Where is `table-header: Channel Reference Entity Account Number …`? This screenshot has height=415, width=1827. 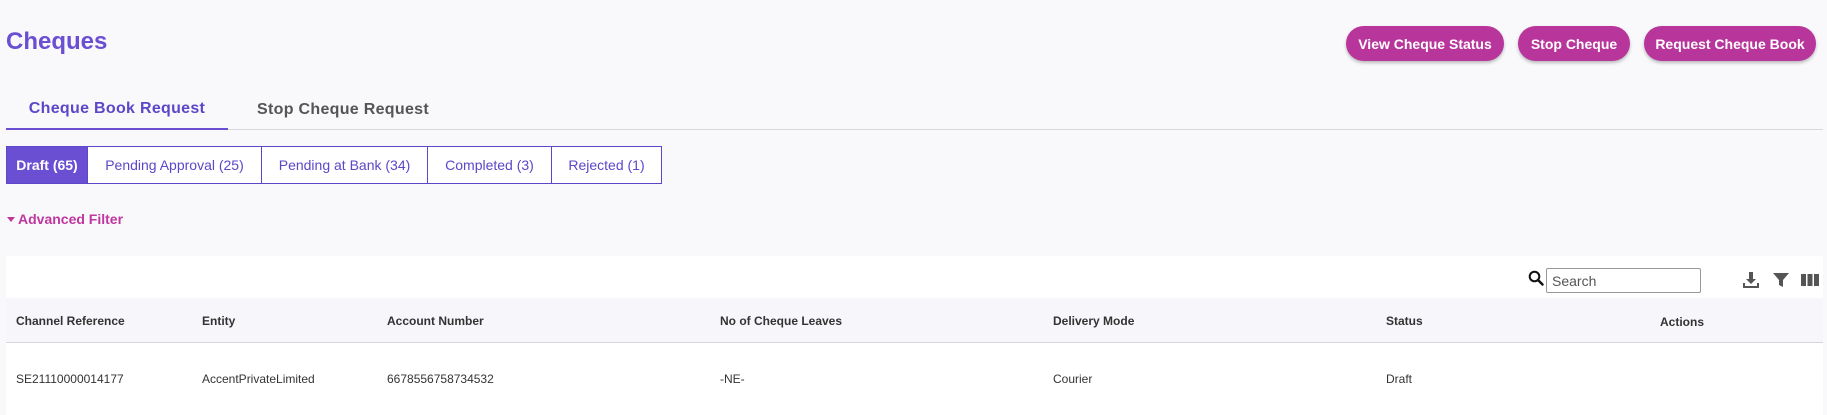
table-header: Channel Reference Entity Account Number … is located at coordinates (914, 320).